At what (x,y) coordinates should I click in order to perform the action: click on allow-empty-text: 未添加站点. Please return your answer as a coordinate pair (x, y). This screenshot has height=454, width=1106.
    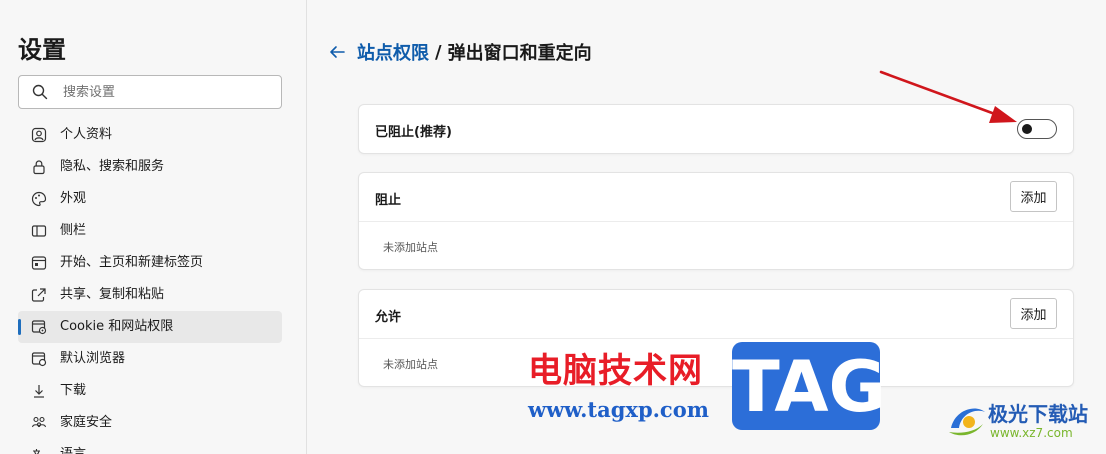
    Looking at the image, I should click on (410, 364).